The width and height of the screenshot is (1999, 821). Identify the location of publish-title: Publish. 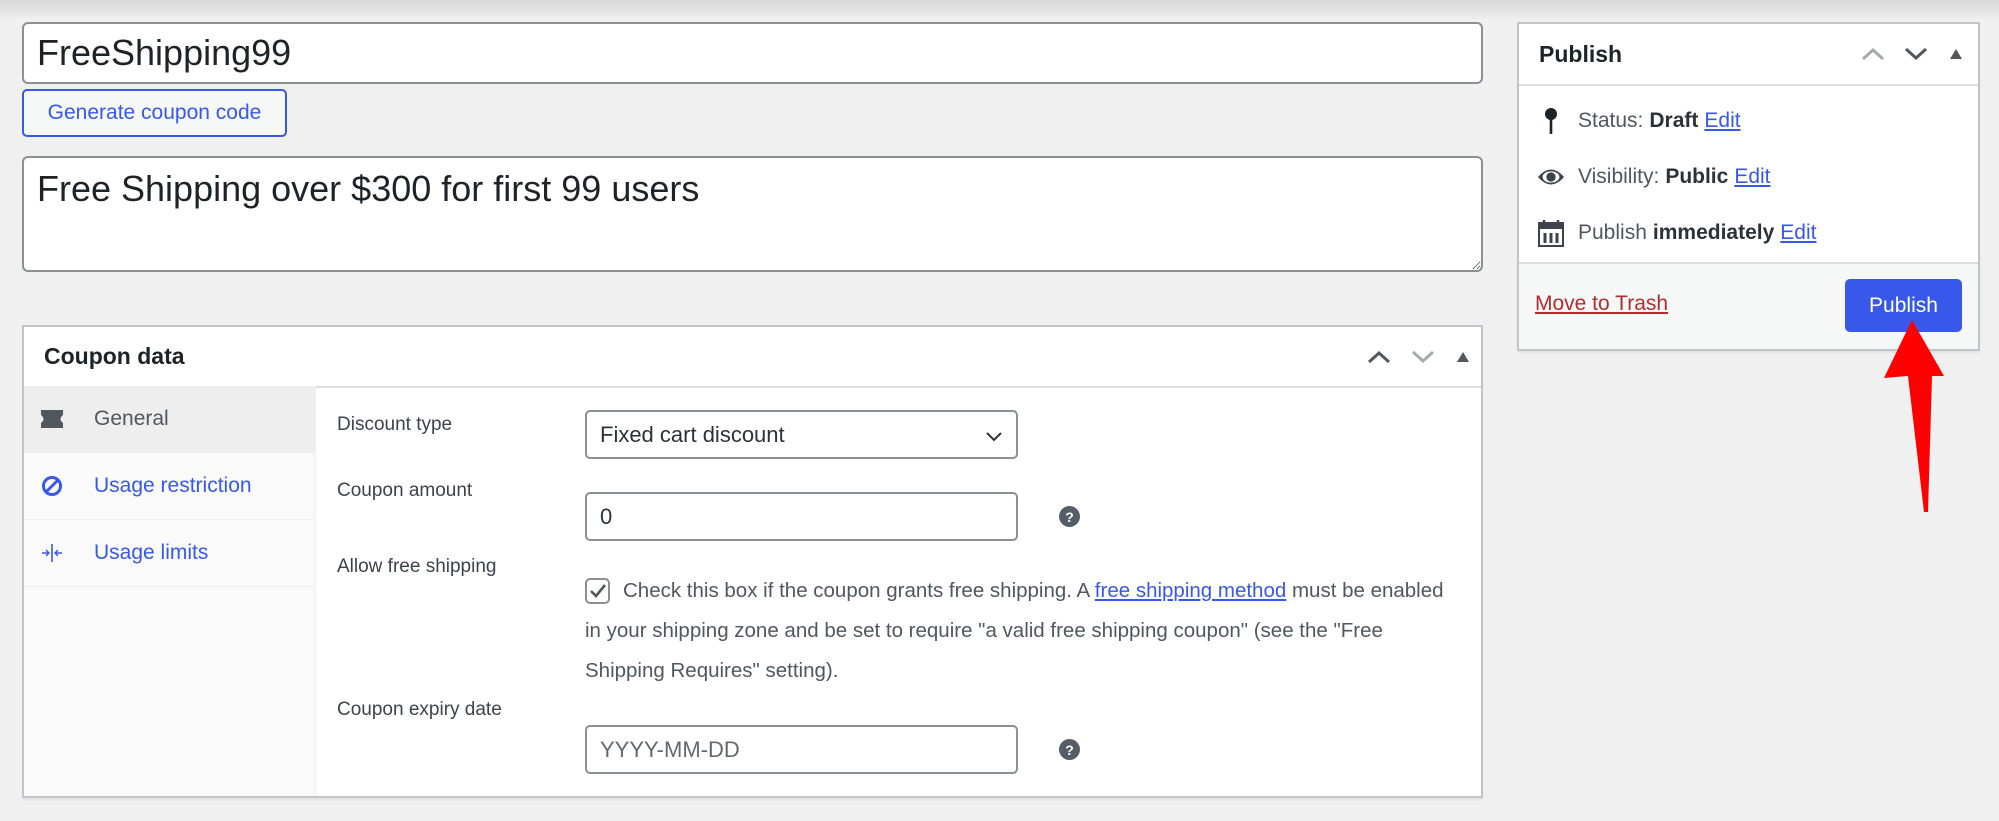
(1581, 54).